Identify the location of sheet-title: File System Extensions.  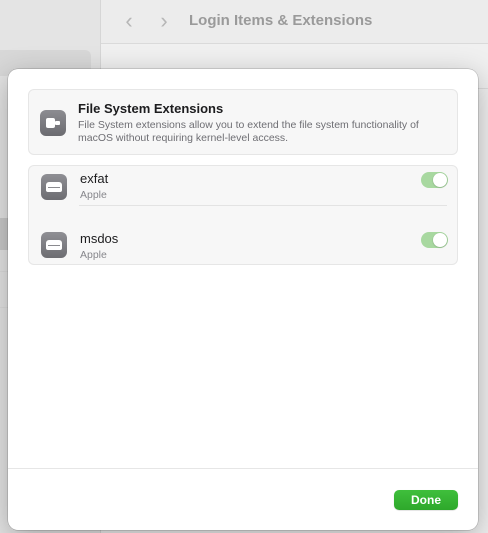
(151, 108).